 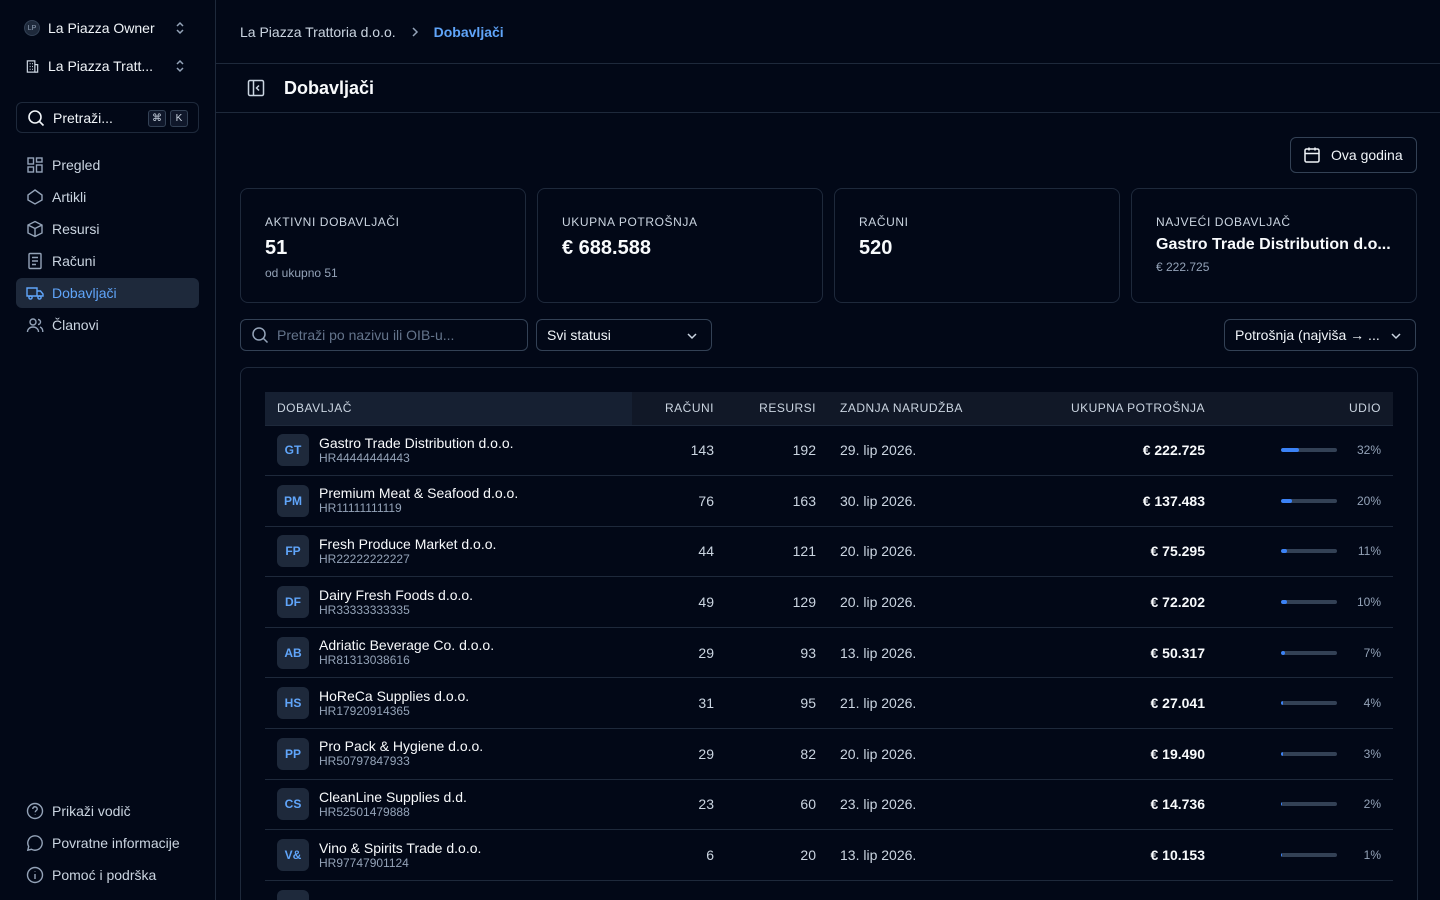 What do you see at coordinates (1305, 501) in the screenshot?
I see `share-cell: 20%` at bounding box center [1305, 501].